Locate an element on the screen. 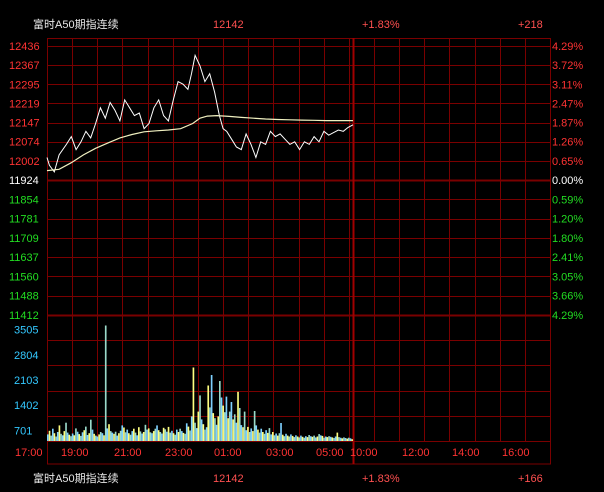  volume-tick-label: 701 is located at coordinates (23, 431).